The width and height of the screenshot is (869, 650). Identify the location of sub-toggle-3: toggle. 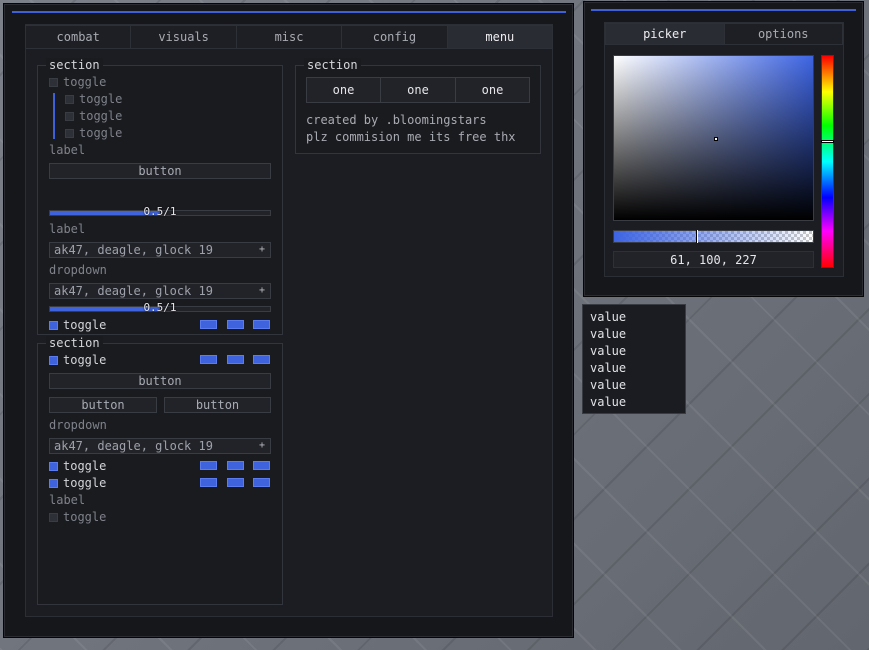
(93, 133).